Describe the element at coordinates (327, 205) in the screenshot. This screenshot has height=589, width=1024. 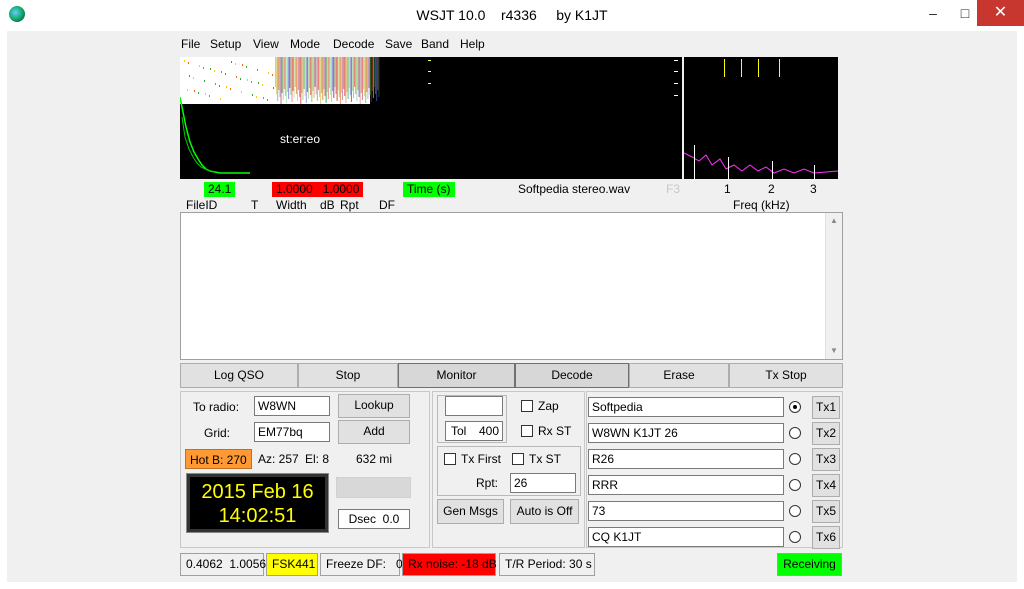
I see `col-db: dB` at that location.